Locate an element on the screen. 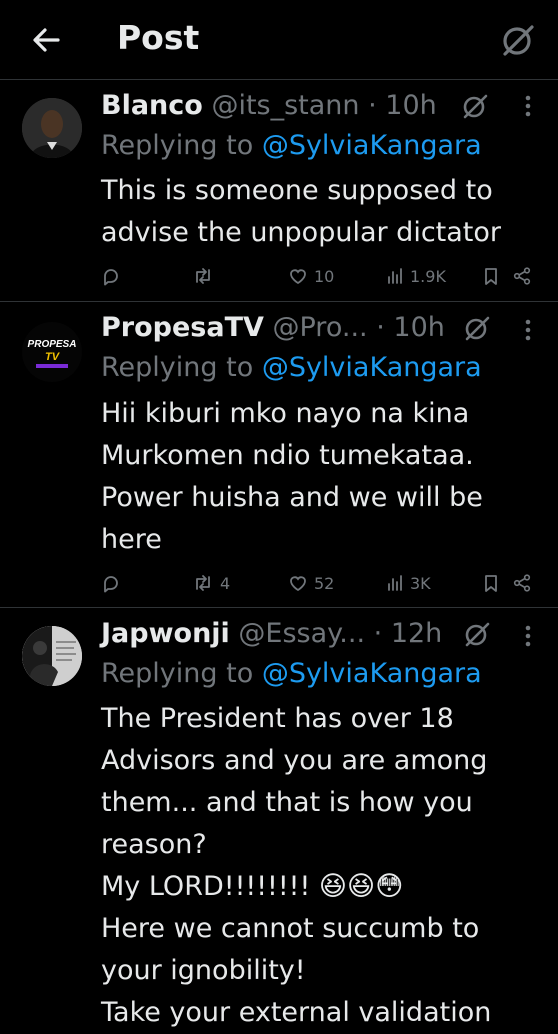 This screenshot has width=558, height=1034. like-button: 52 is located at coordinates (311, 583).